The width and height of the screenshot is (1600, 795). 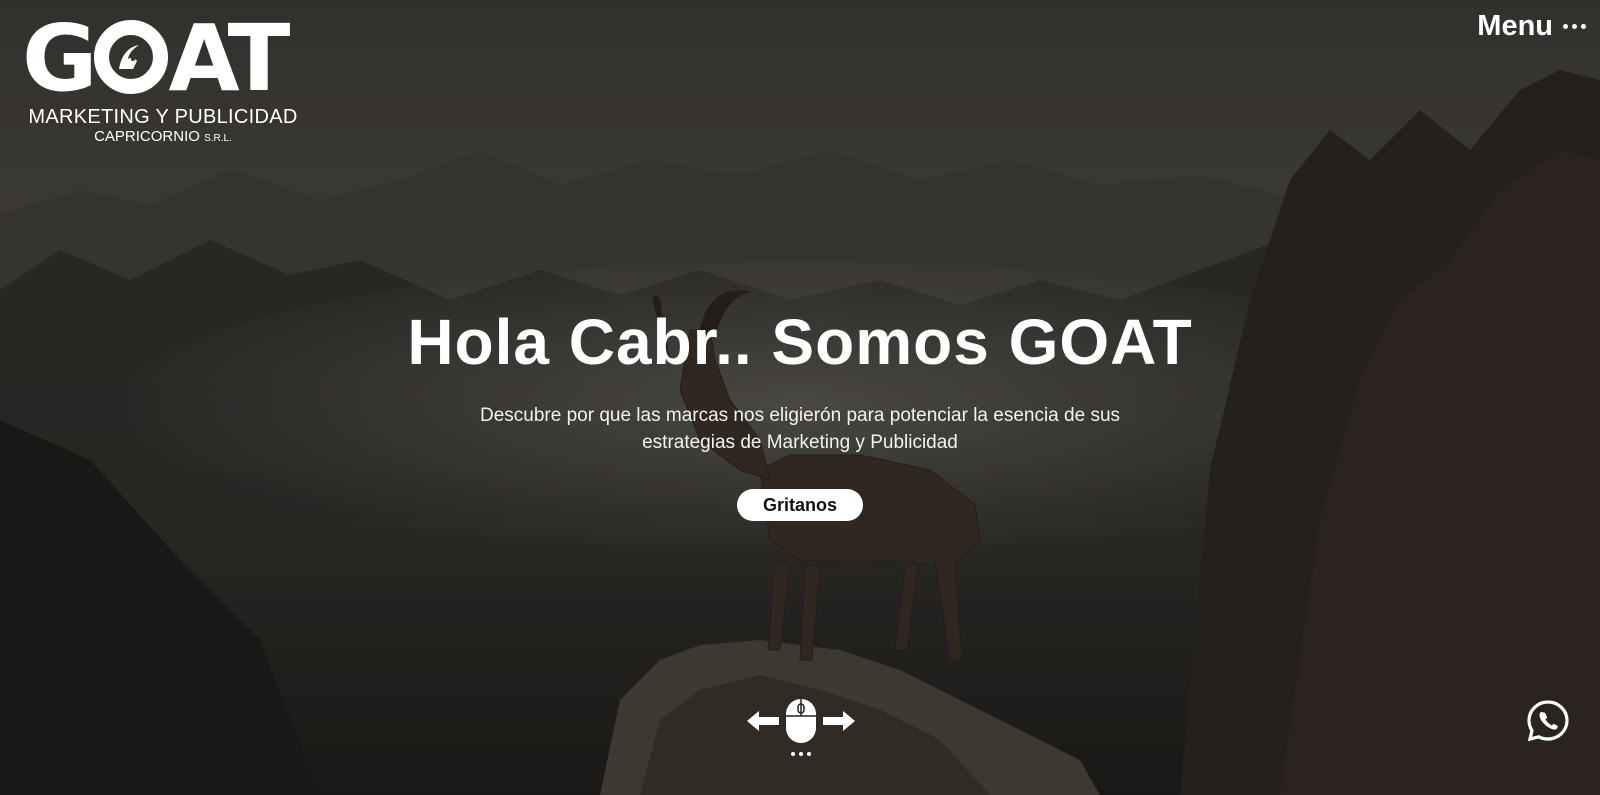 What do you see at coordinates (1574, 26) in the screenshot?
I see `more-dots-icon` at bounding box center [1574, 26].